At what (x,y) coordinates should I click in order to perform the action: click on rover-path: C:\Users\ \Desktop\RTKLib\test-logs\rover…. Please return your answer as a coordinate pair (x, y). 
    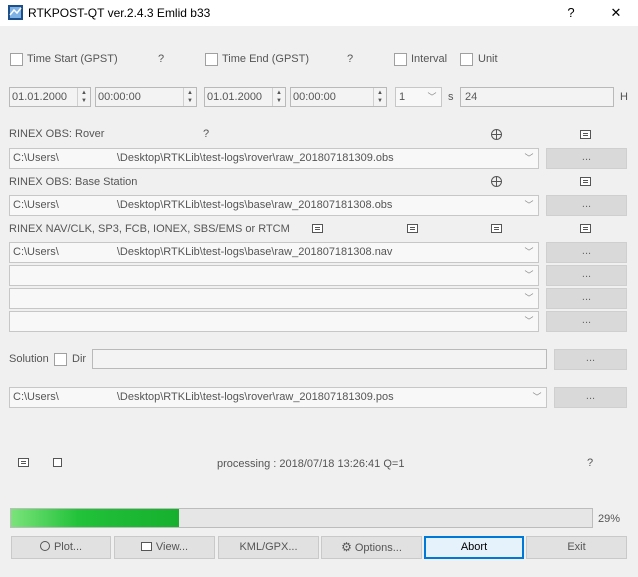
    Looking at the image, I should click on (203, 158).